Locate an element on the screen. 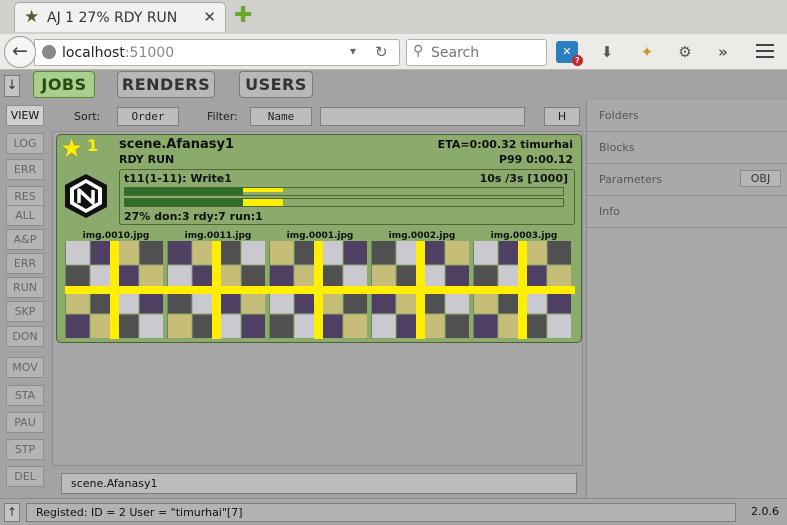 This screenshot has height=525, width=787. stop-button: STP is located at coordinates (25, 449).